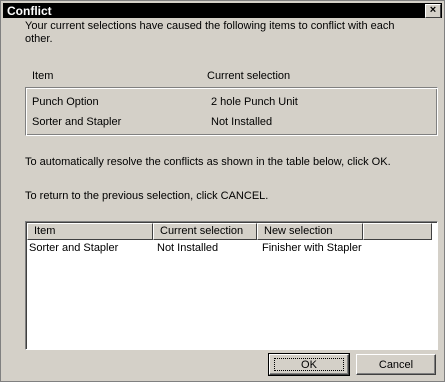 The image size is (445, 382). What do you see at coordinates (29, 11) in the screenshot?
I see `window-title: Conflict` at bounding box center [29, 11].